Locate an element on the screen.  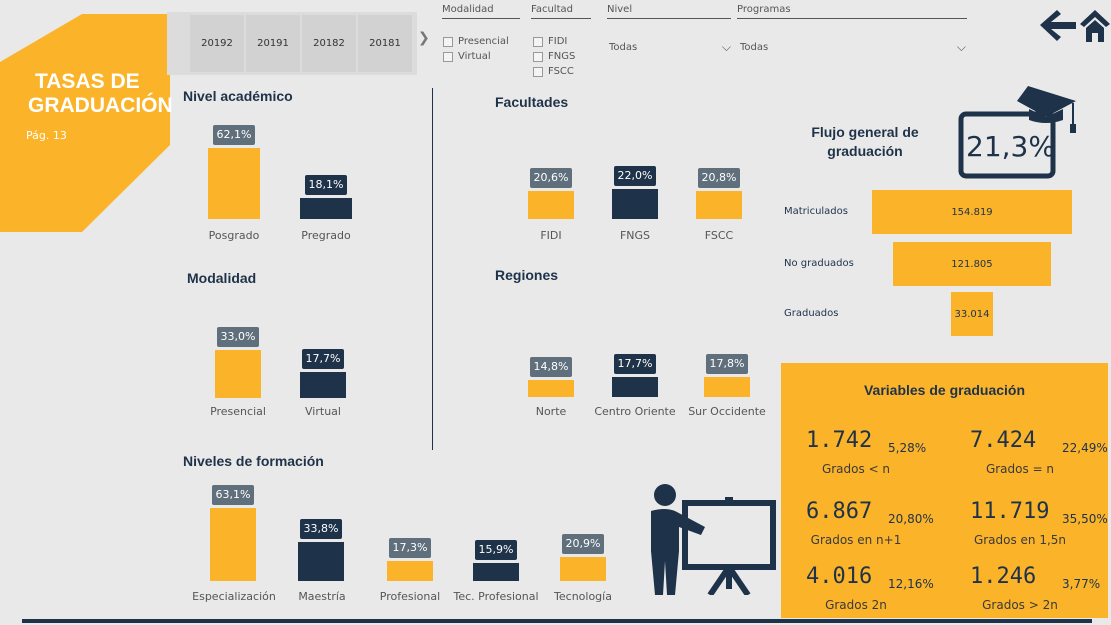
variable-percent: 20,80% is located at coordinates (911, 519).